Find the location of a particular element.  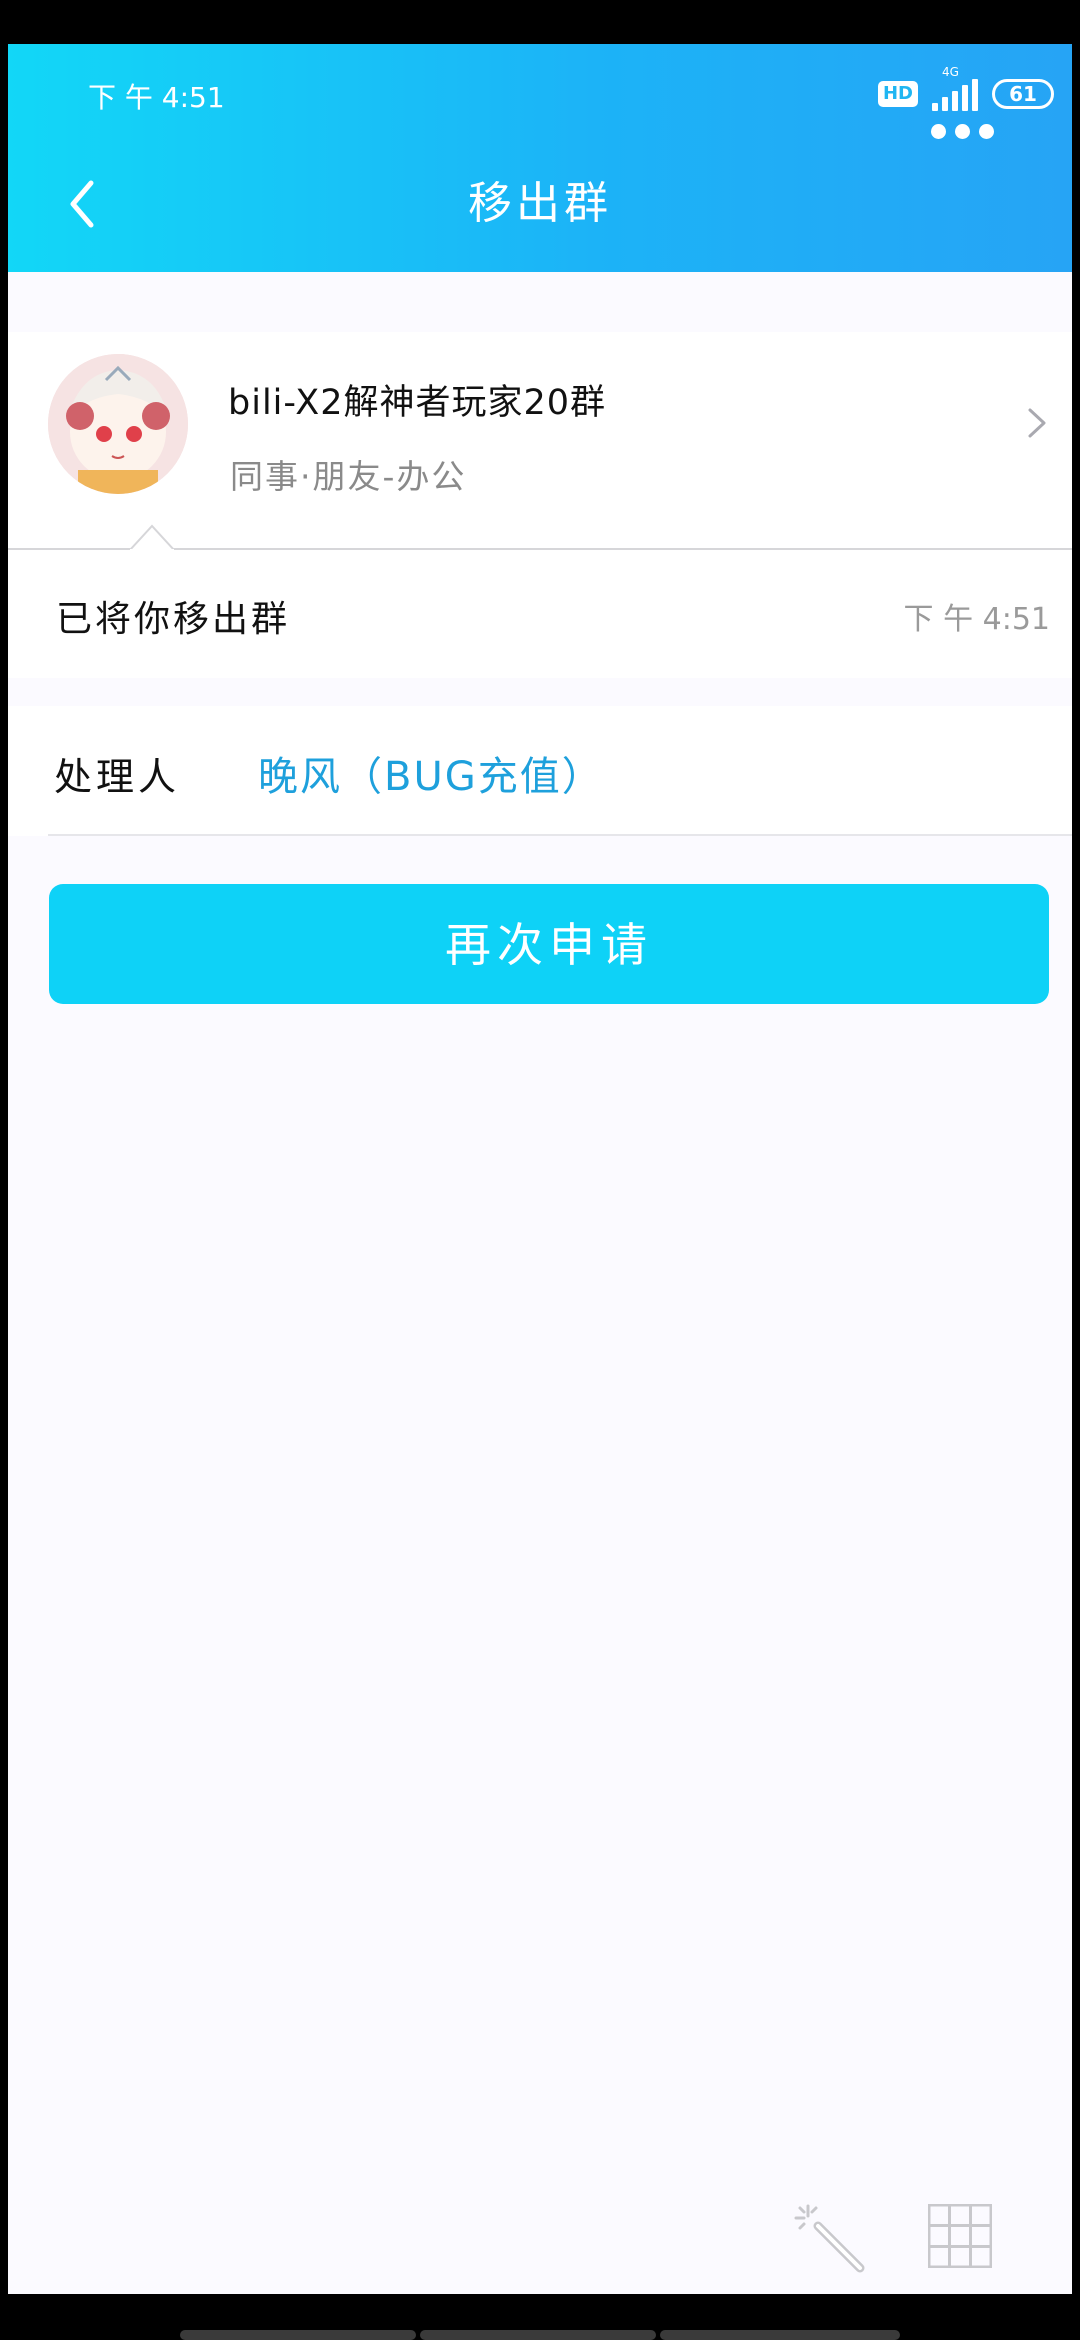

status-time: 下 午 4:51 is located at coordinates (156, 97).